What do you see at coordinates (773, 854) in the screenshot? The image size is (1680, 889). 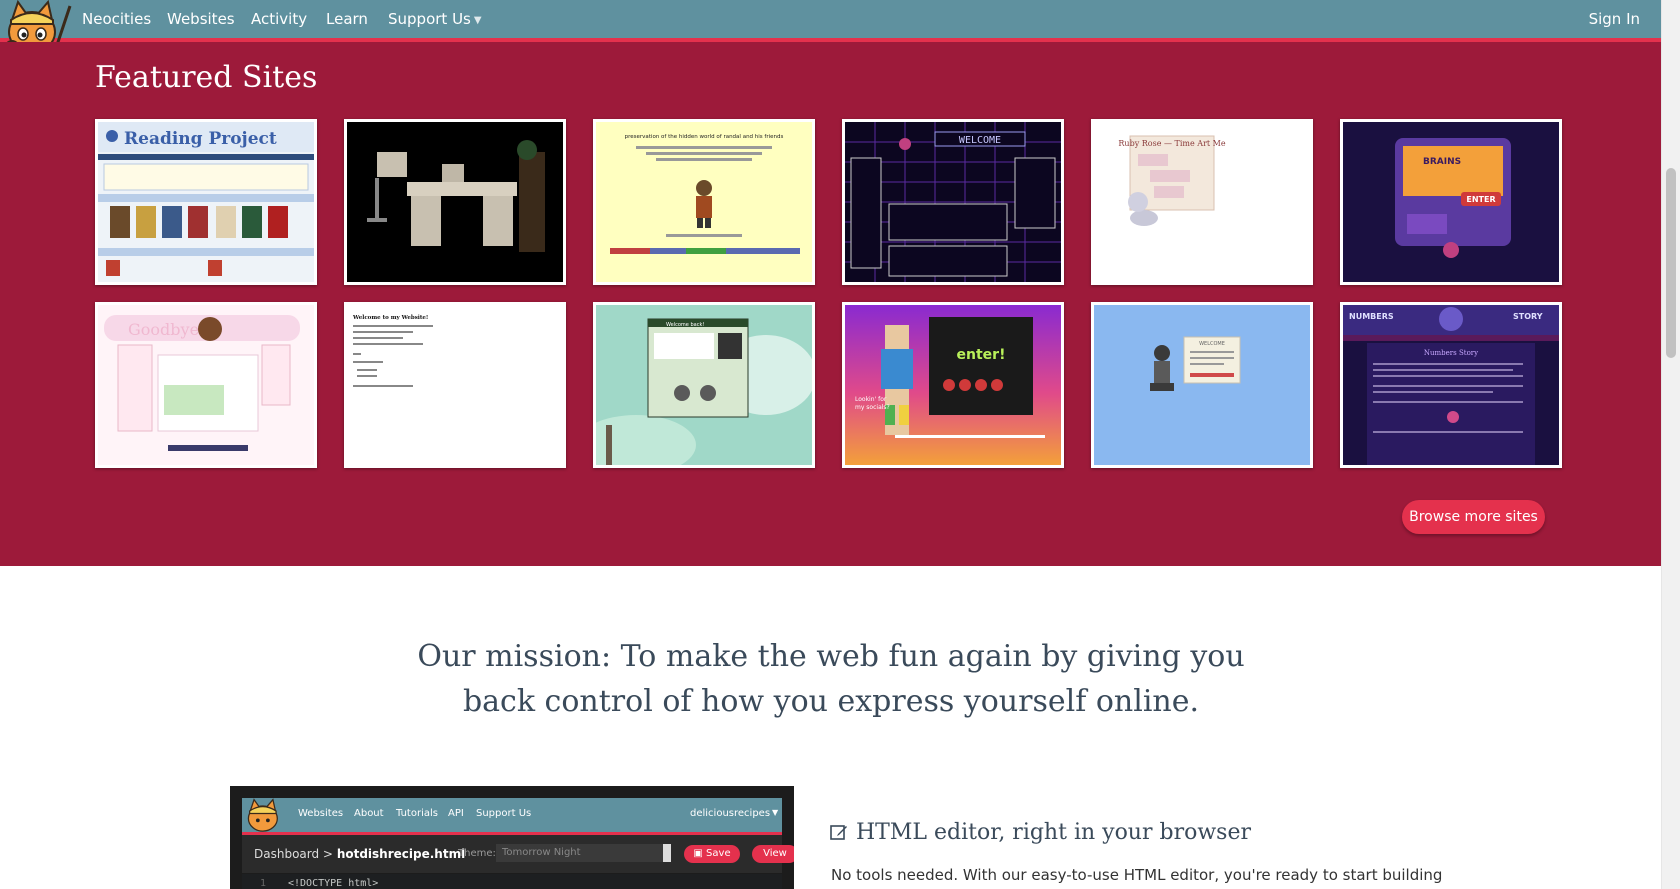 I see `editor-view-button: View` at bounding box center [773, 854].